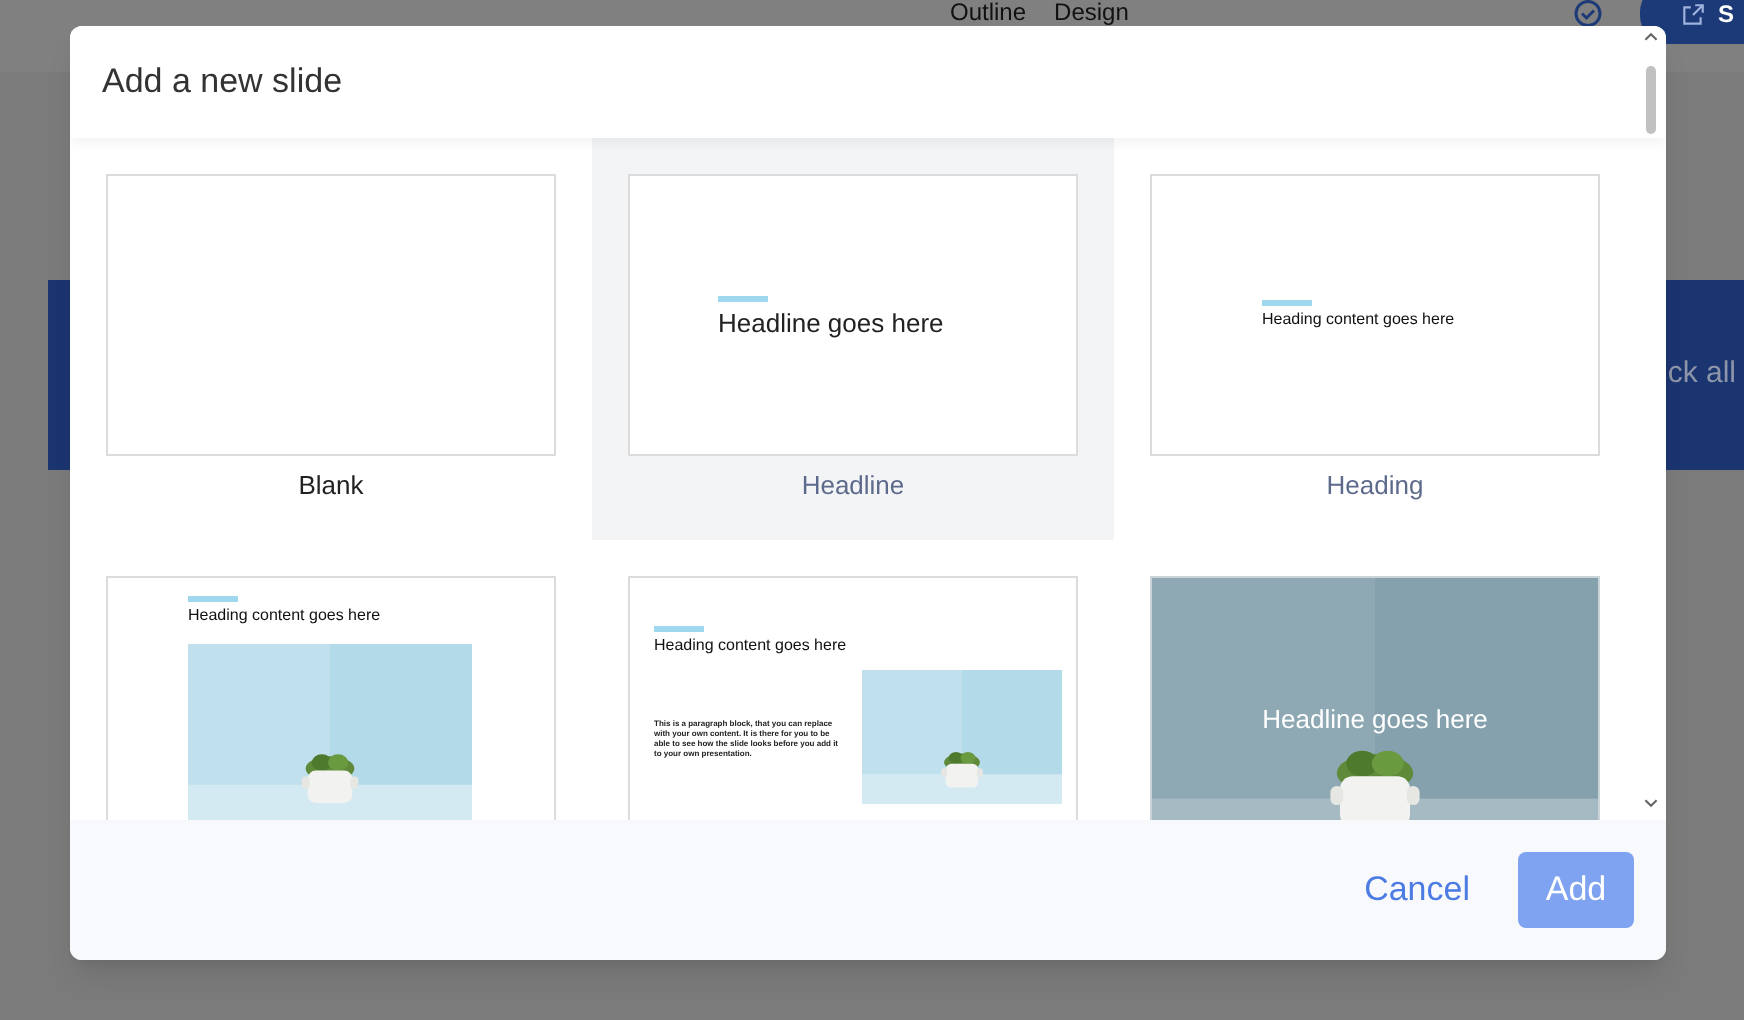 This screenshot has width=1744, height=1020. I want to click on scroll-down-icon, so click(1651, 803).